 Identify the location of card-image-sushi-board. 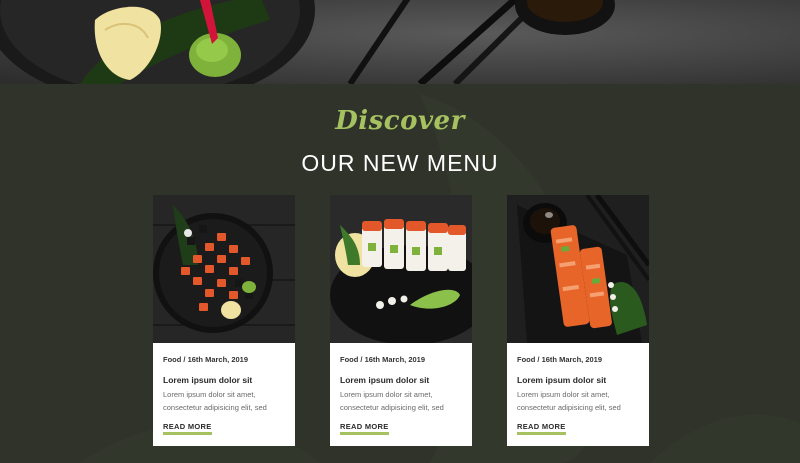
(578, 269).